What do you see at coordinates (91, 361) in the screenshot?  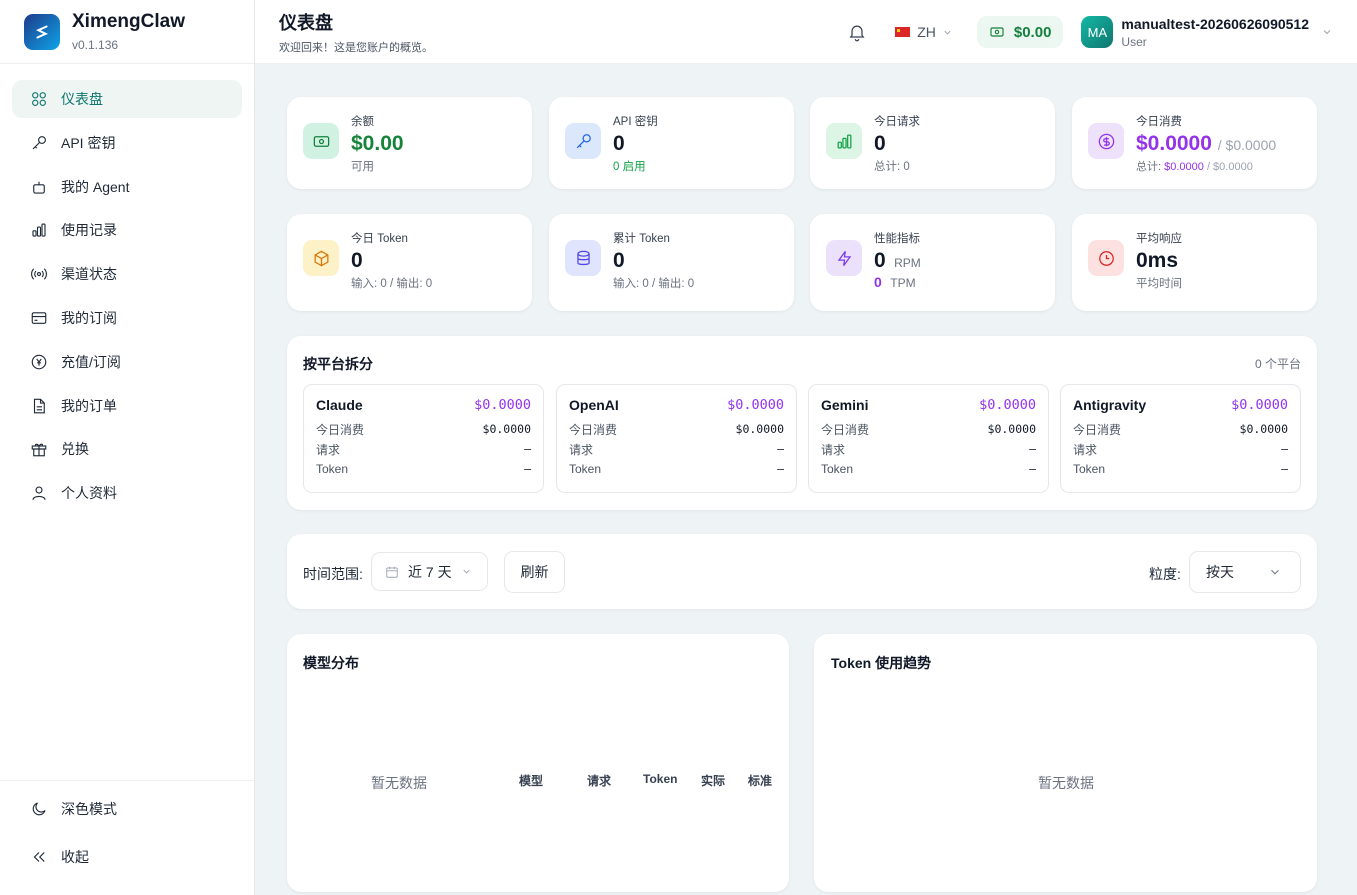 I see `sidebar-item-label: 充值/订阅` at bounding box center [91, 361].